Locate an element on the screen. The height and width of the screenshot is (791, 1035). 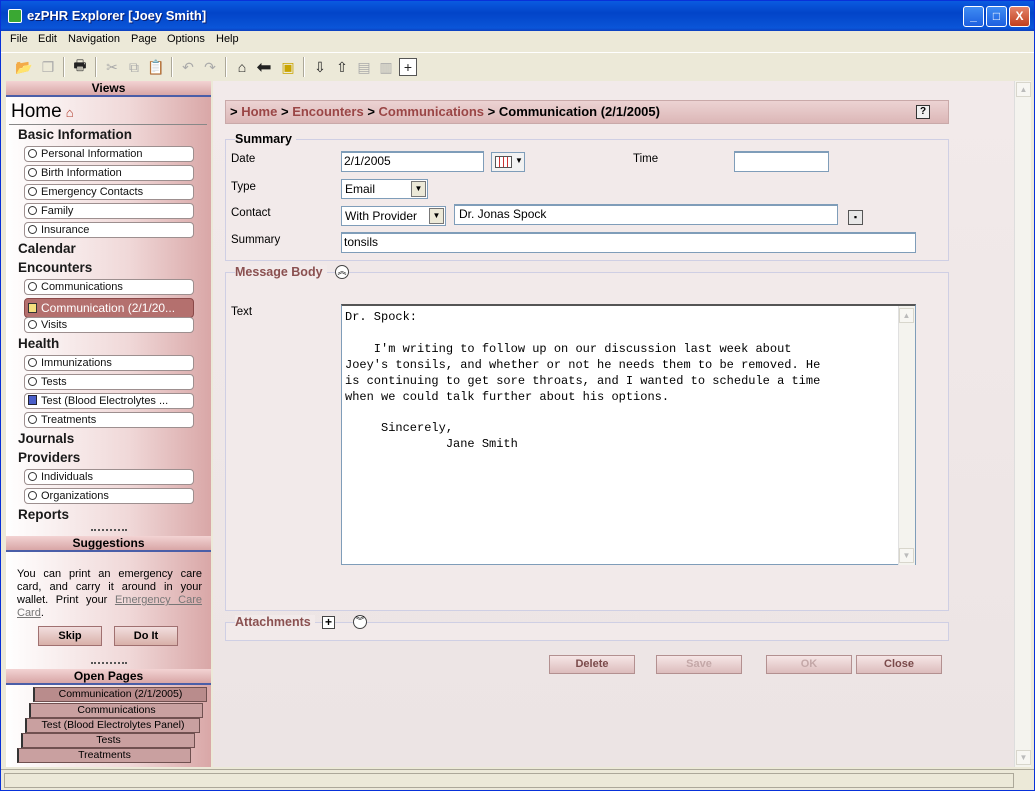
copy-icon: ⧉ is located at coordinates (134, 67).